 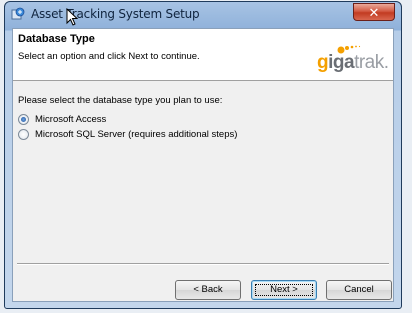 I want to click on close-button: ✕, so click(x=374, y=12).